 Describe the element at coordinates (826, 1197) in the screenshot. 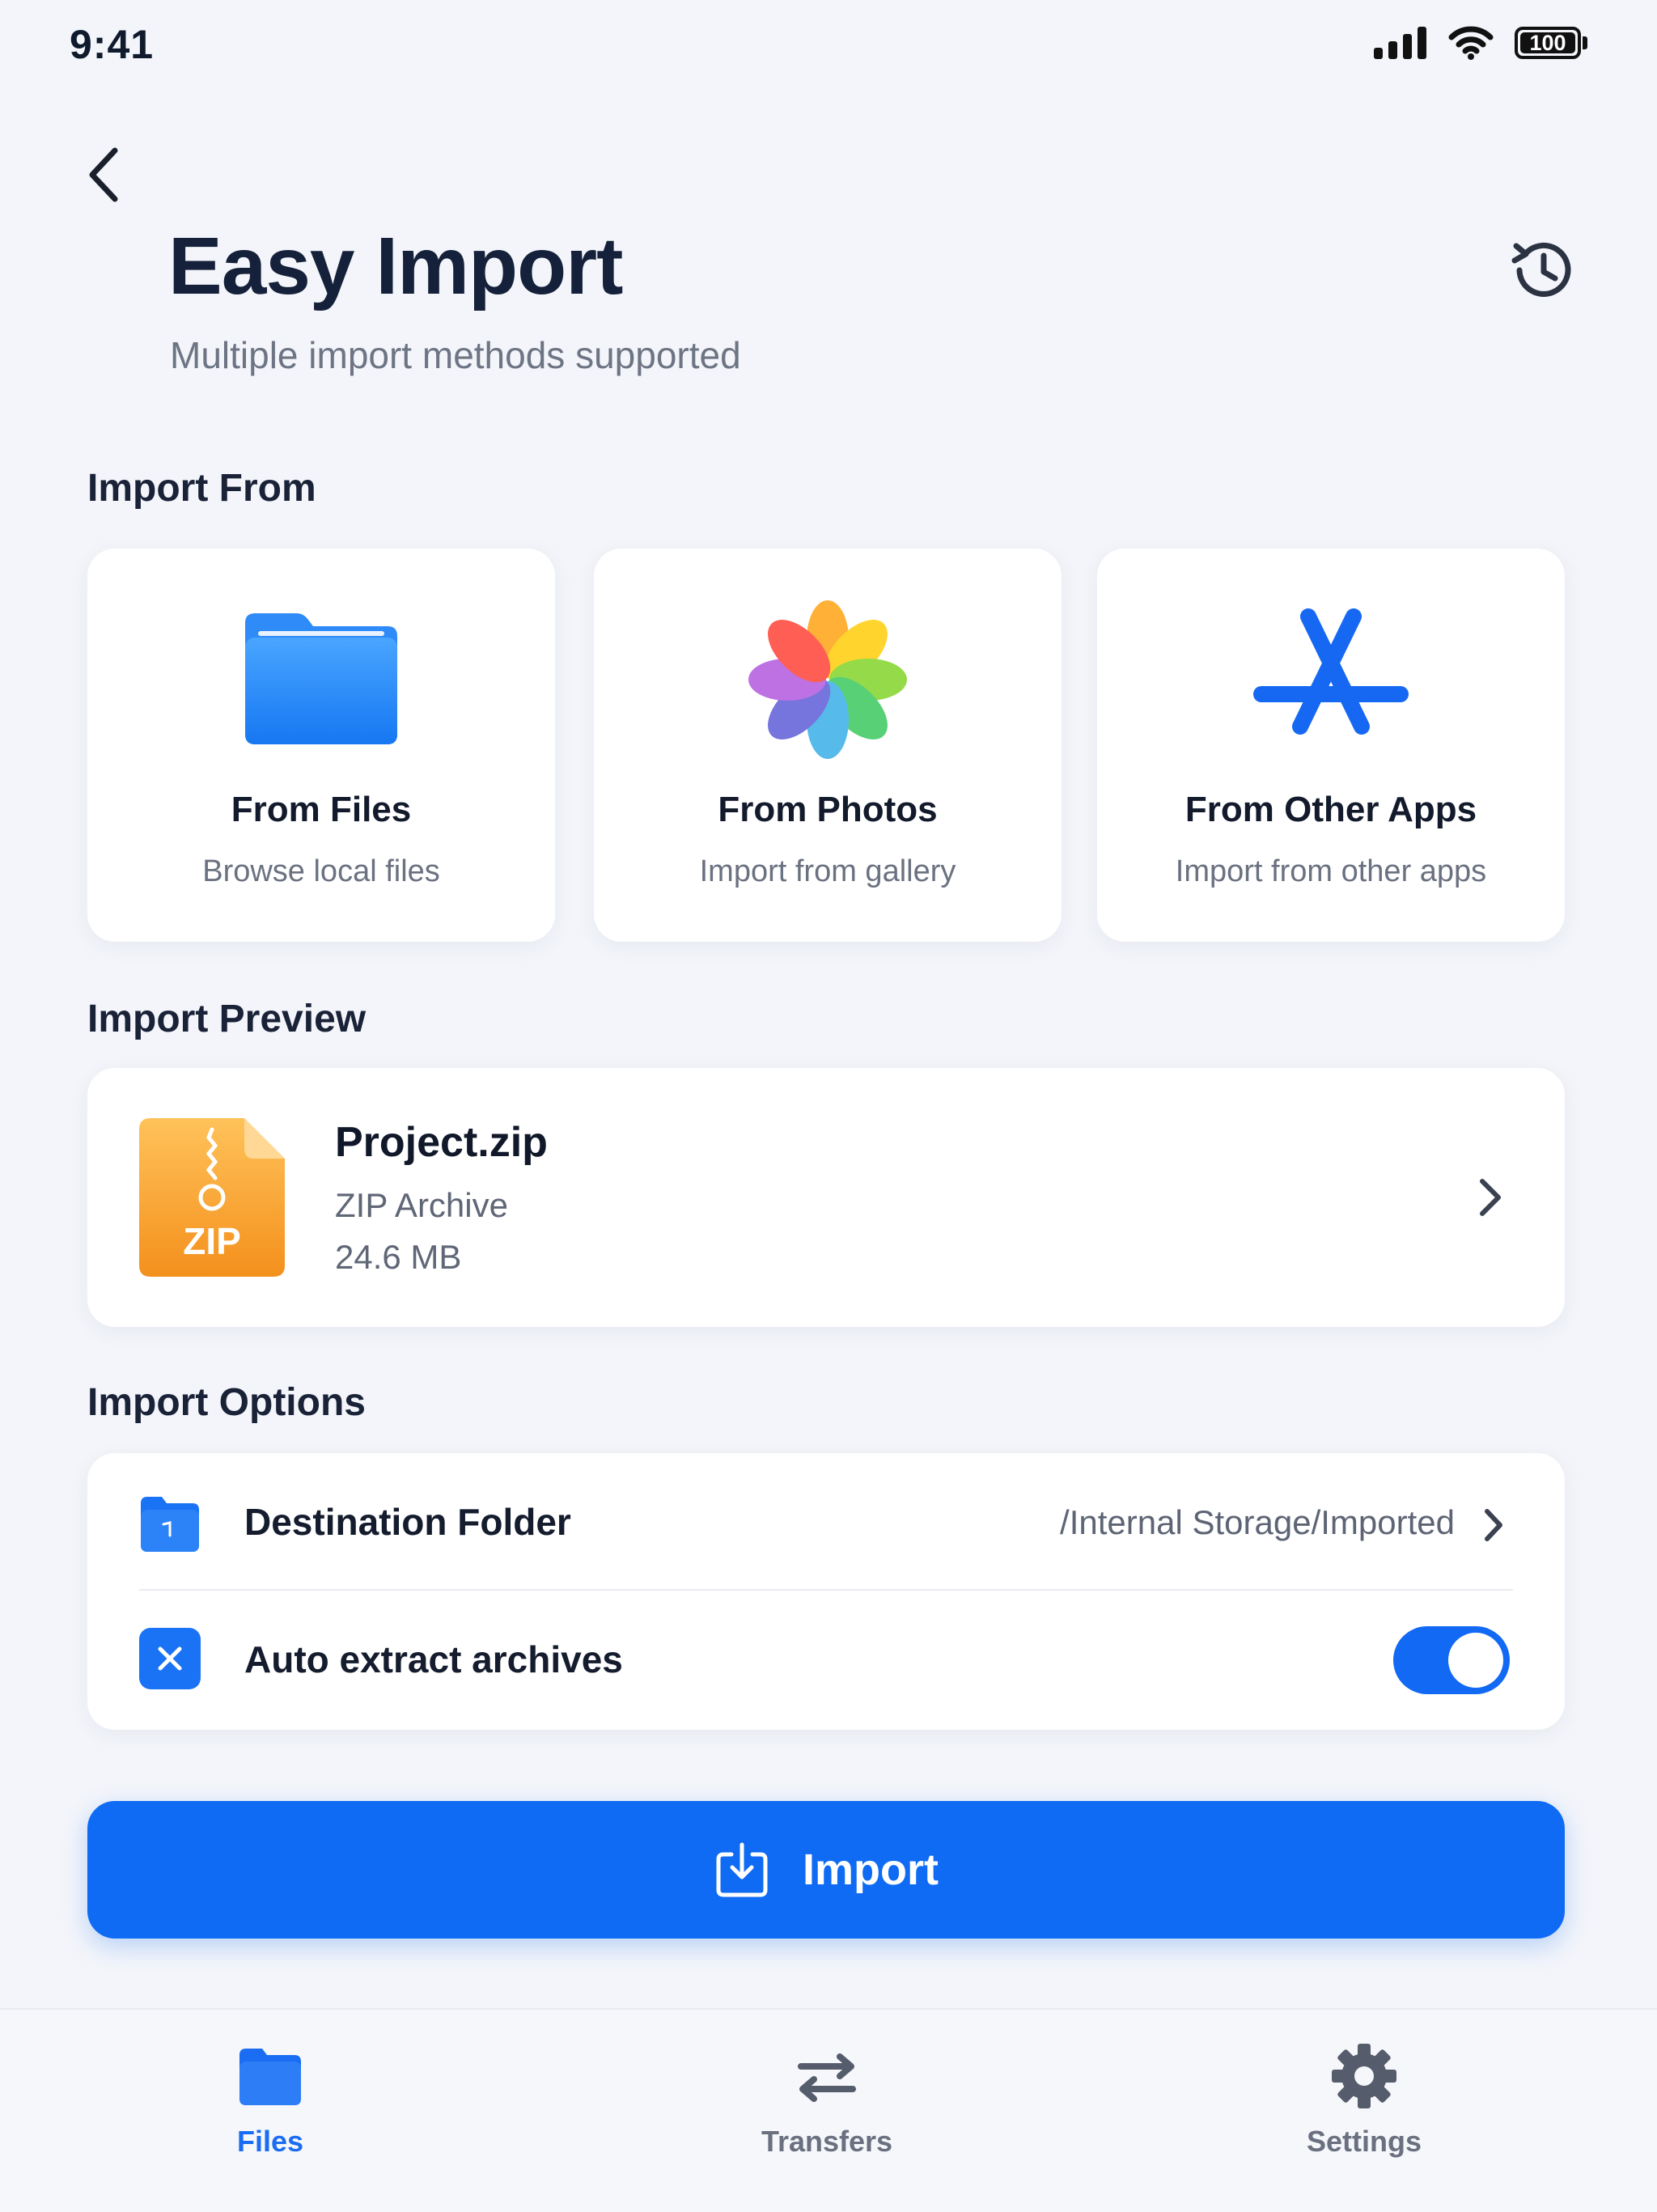

I see `import-preview-card: ZIP Project.zip ZIP Archive 24.6 MB` at that location.